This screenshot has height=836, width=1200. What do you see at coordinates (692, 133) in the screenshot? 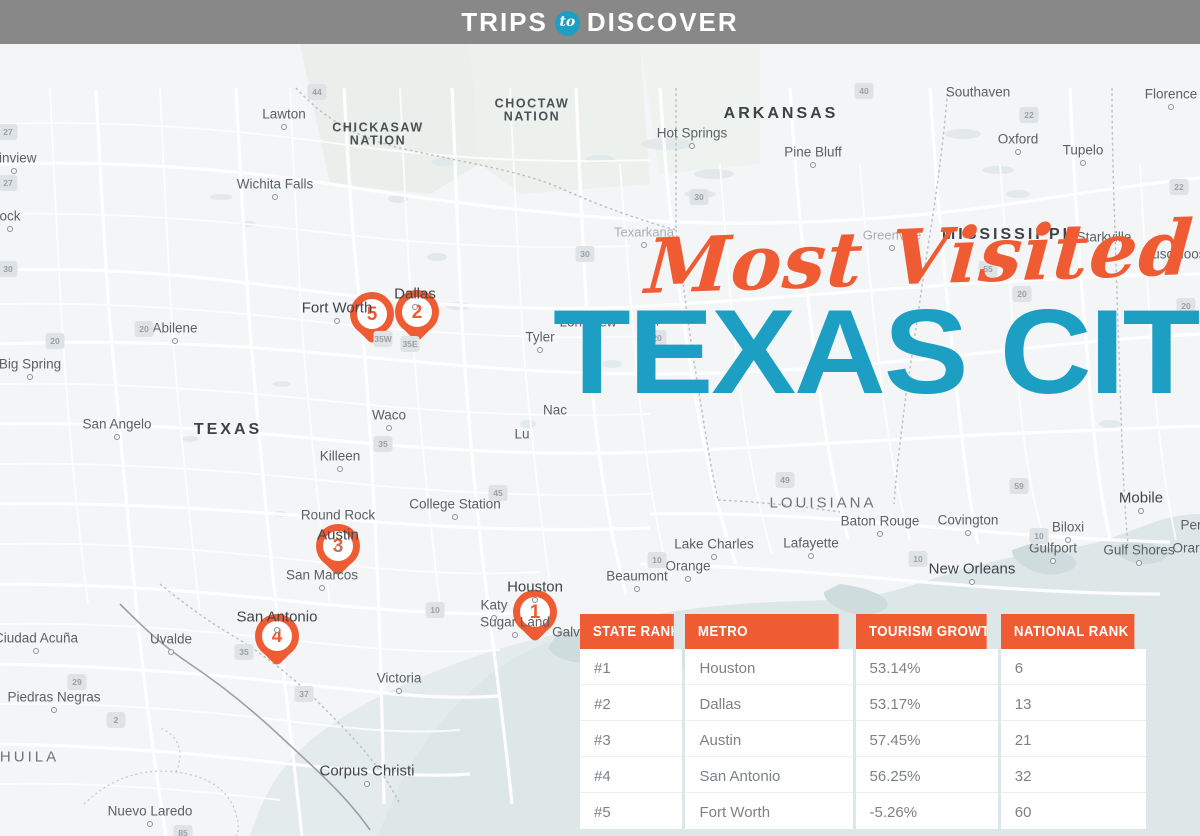
I see `map-city-label: Hot Springs` at bounding box center [692, 133].